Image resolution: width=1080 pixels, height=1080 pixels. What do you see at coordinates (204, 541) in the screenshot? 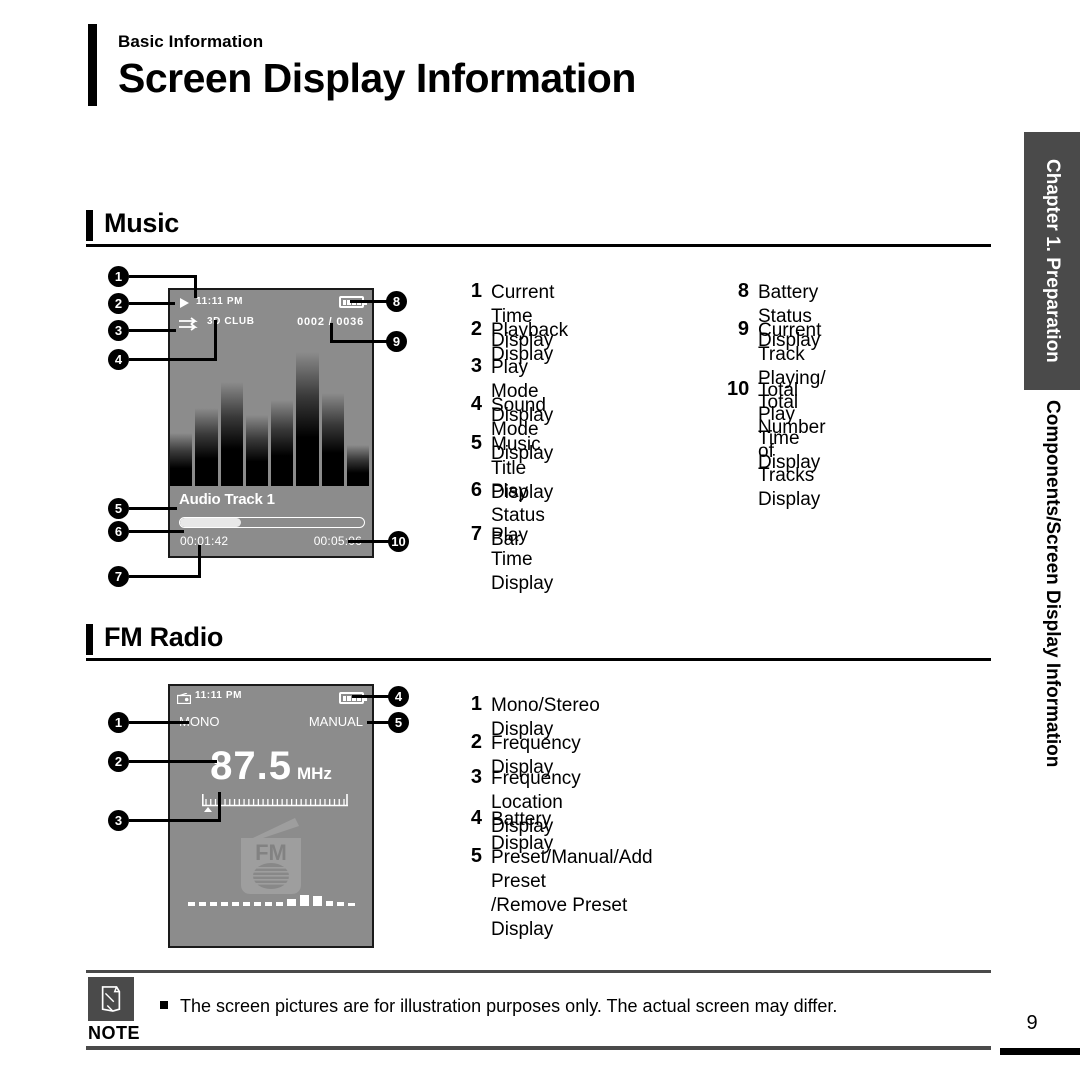
I see `music-elapsed-time: 00:01:42` at bounding box center [204, 541].